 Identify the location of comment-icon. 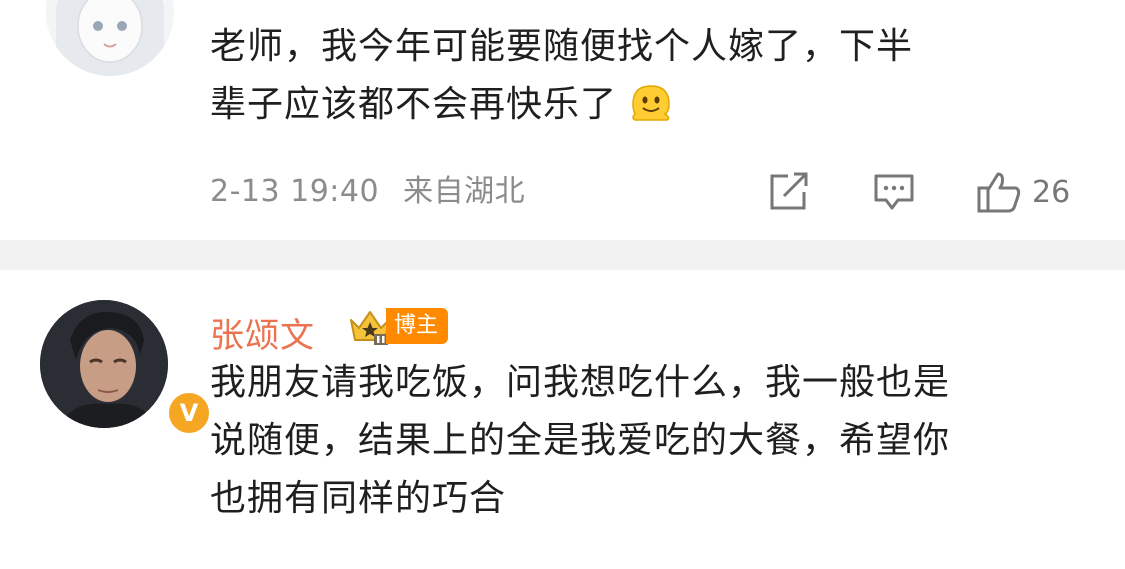
(894, 192).